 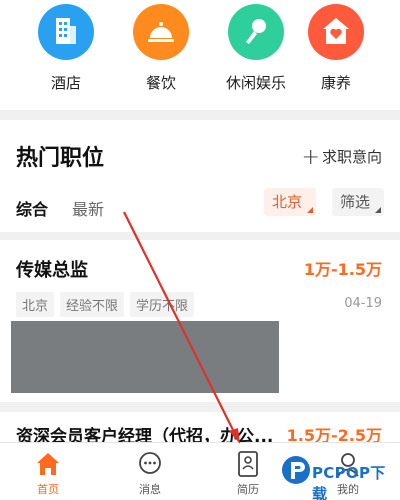 What do you see at coordinates (162, 304) in the screenshot?
I see `job-tag: 学历不限` at bounding box center [162, 304].